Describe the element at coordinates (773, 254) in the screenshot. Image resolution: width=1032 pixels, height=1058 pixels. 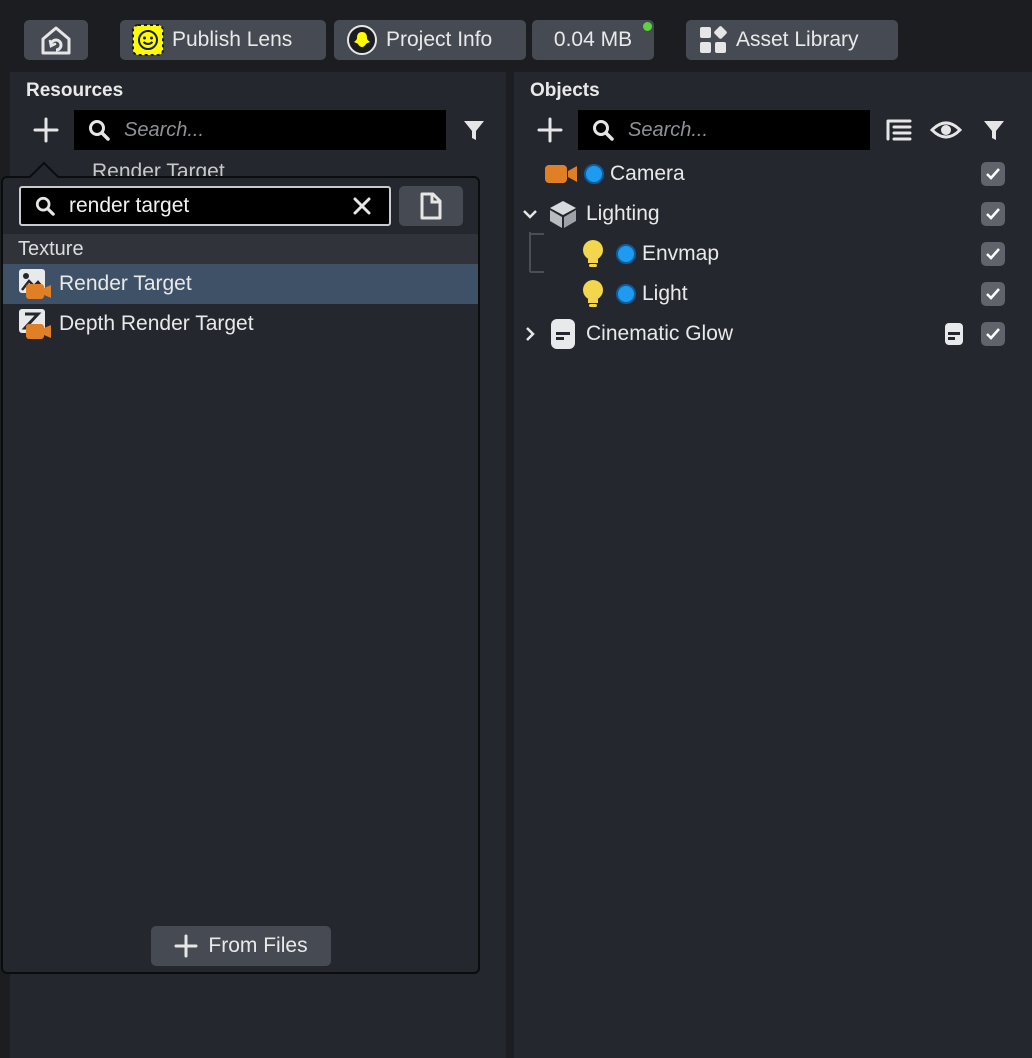
I see `tree-item-envmap: Envmap` at that location.